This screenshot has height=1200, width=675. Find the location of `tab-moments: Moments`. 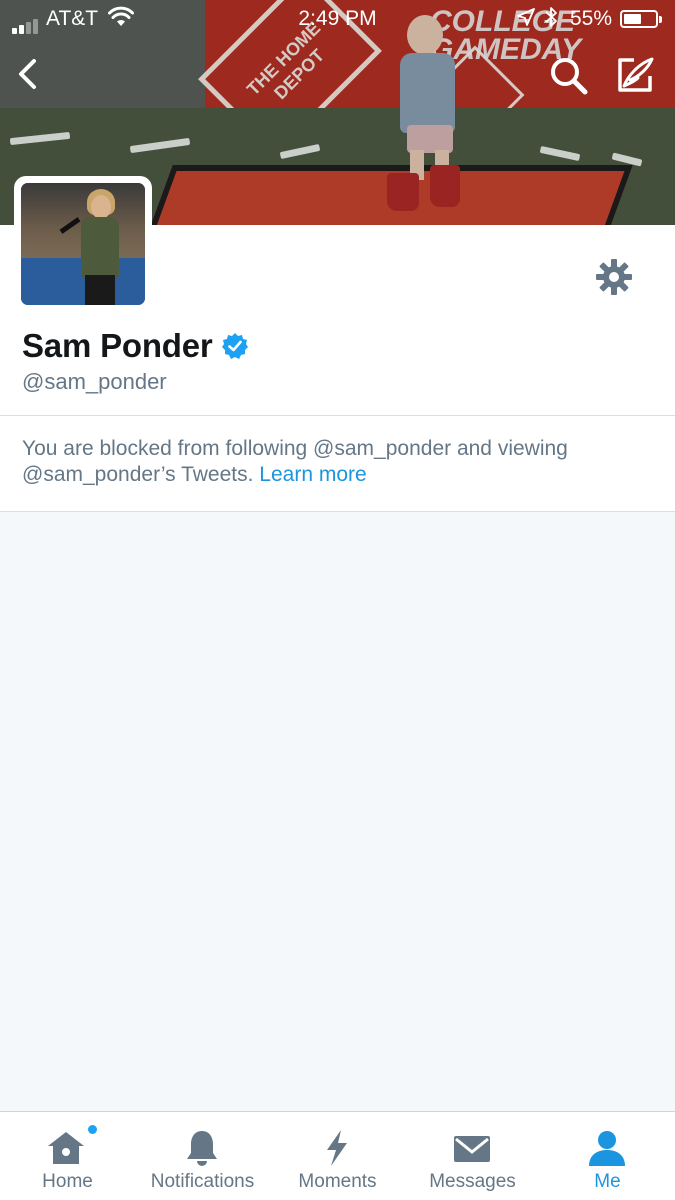

tab-moments: Moments is located at coordinates (337, 1156).